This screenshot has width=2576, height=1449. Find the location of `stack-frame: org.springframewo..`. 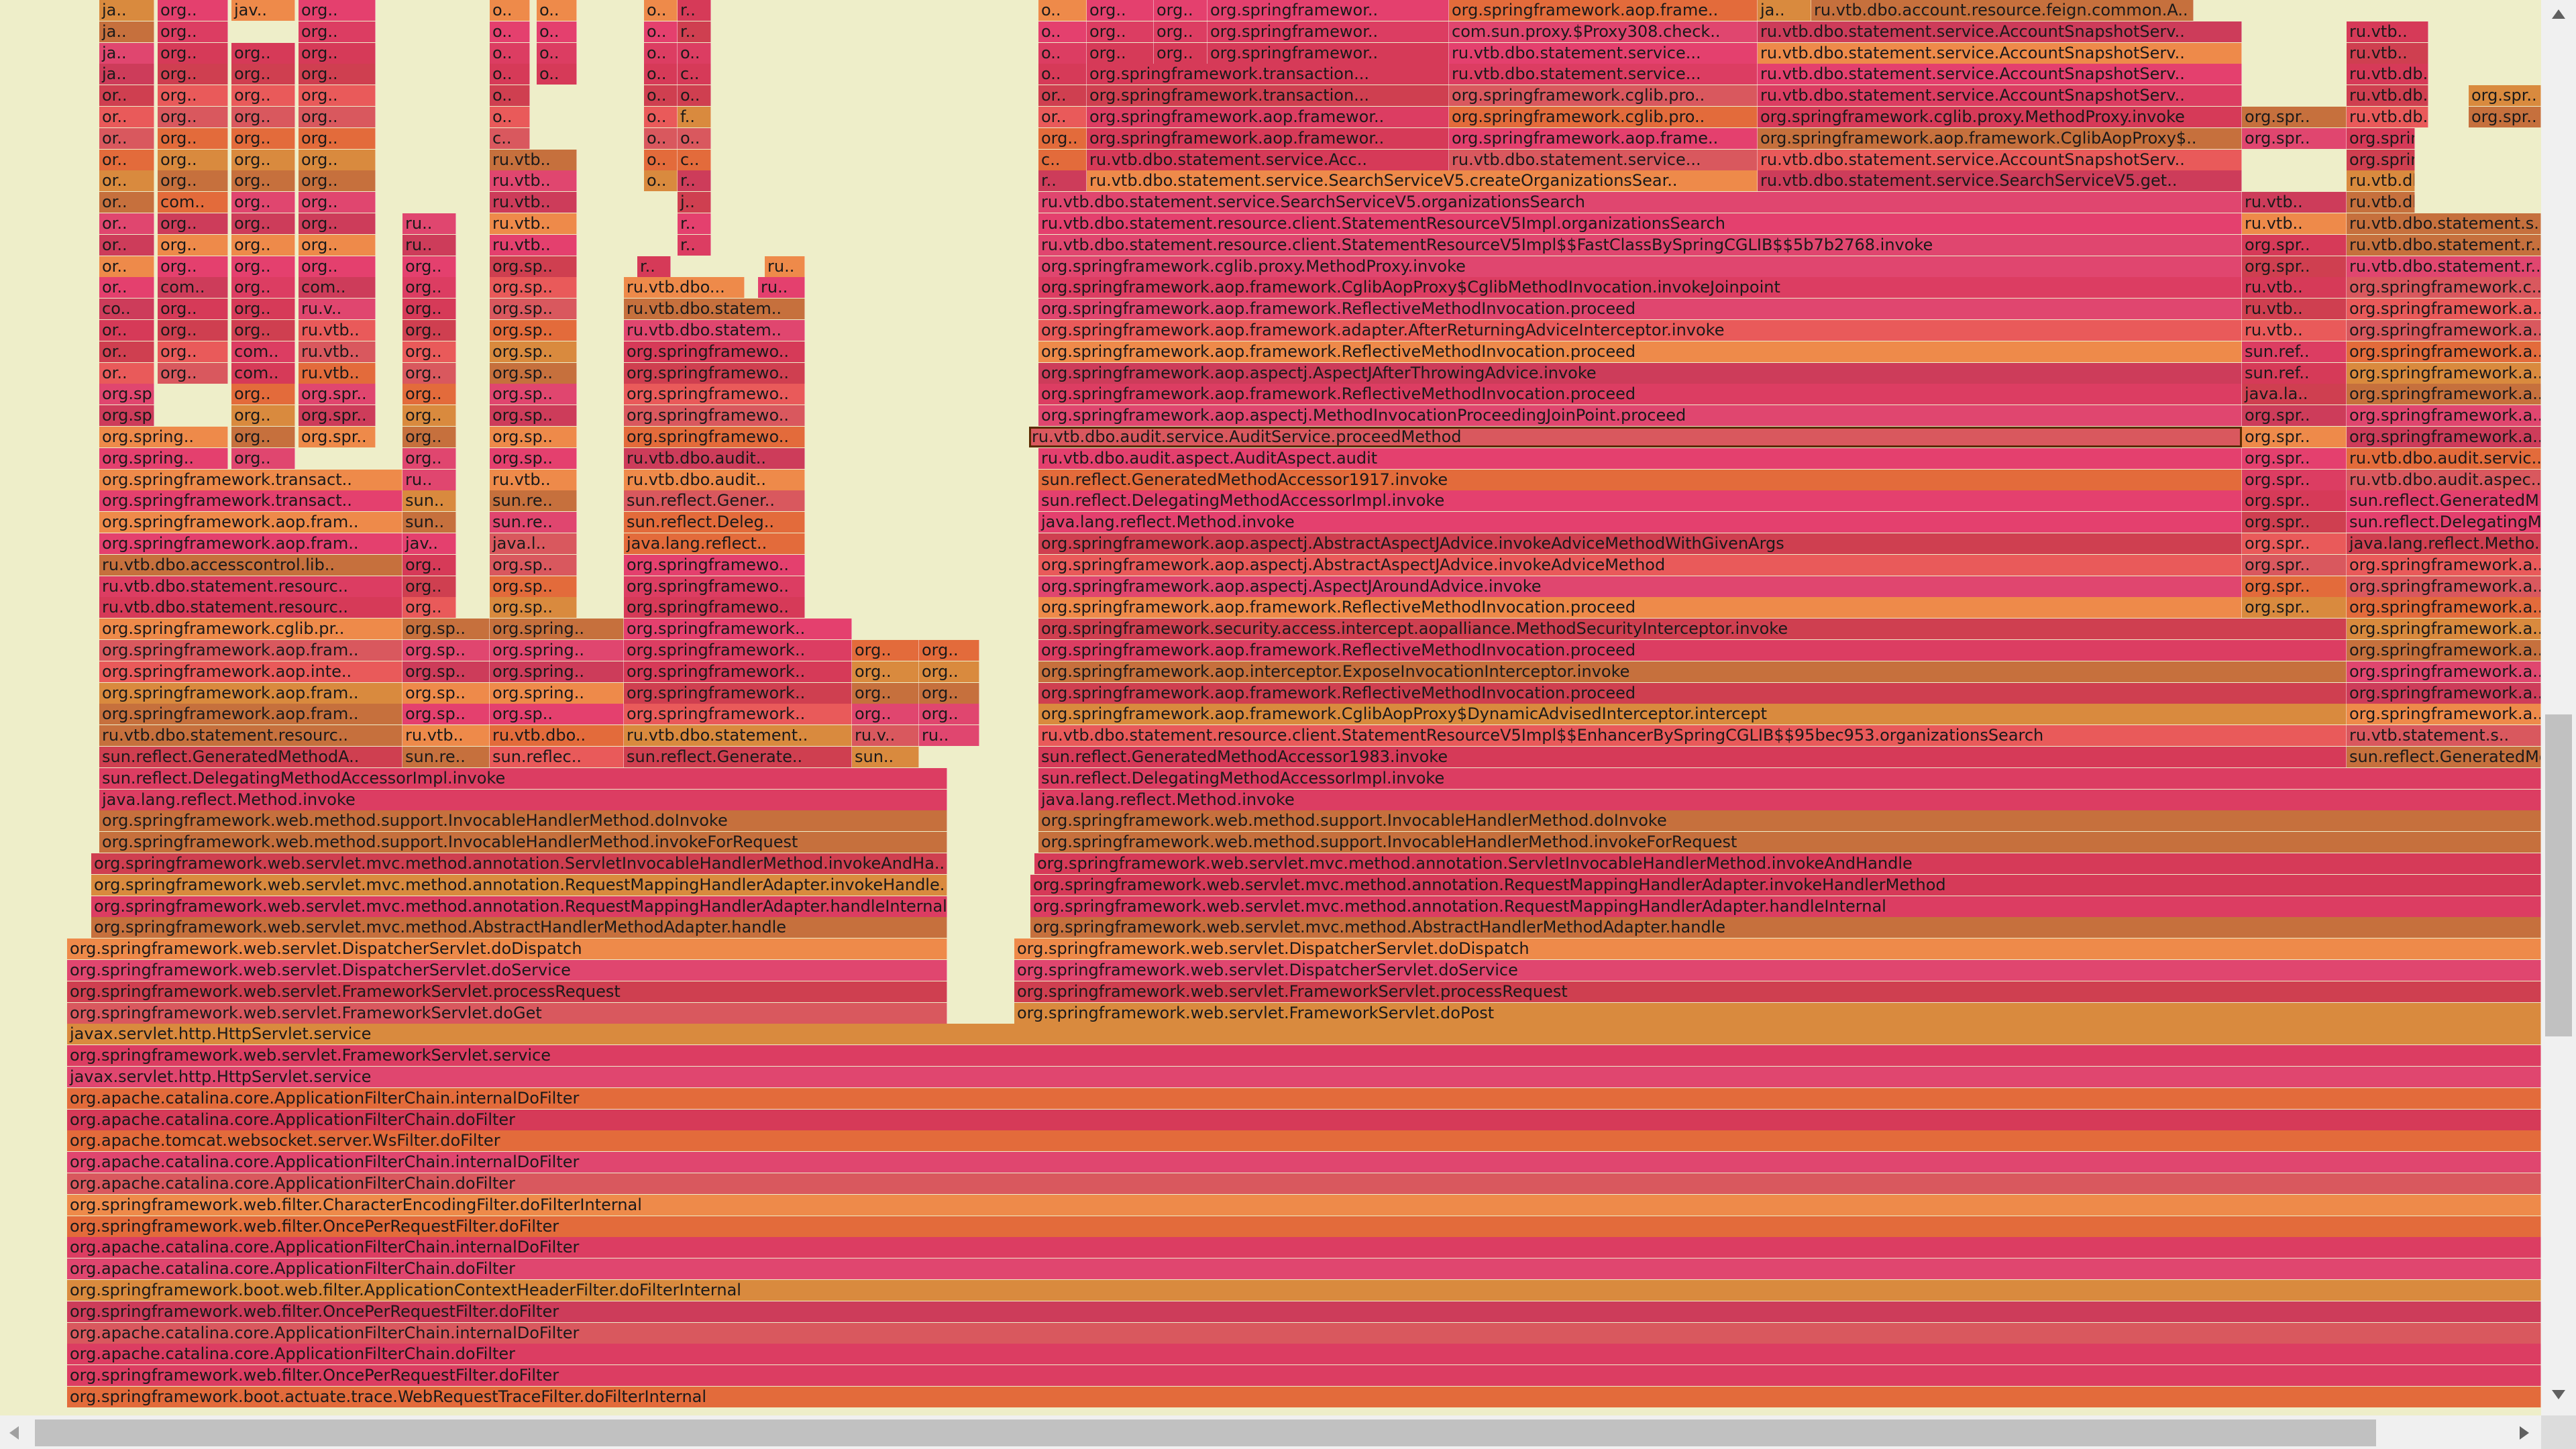

stack-frame: org.springframewo.. is located at coordinates (714, 394).